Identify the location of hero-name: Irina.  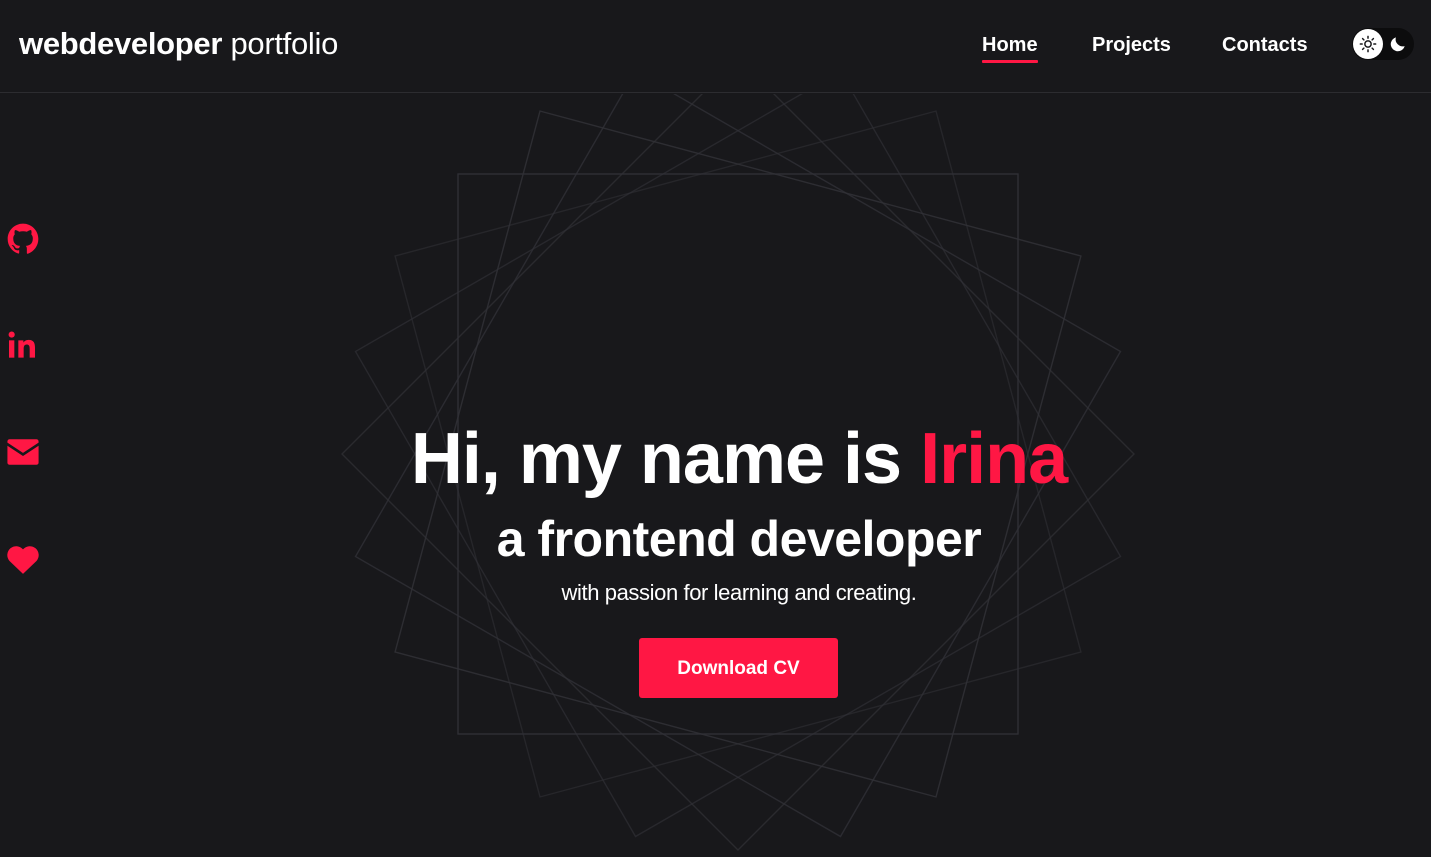
(994, 459).